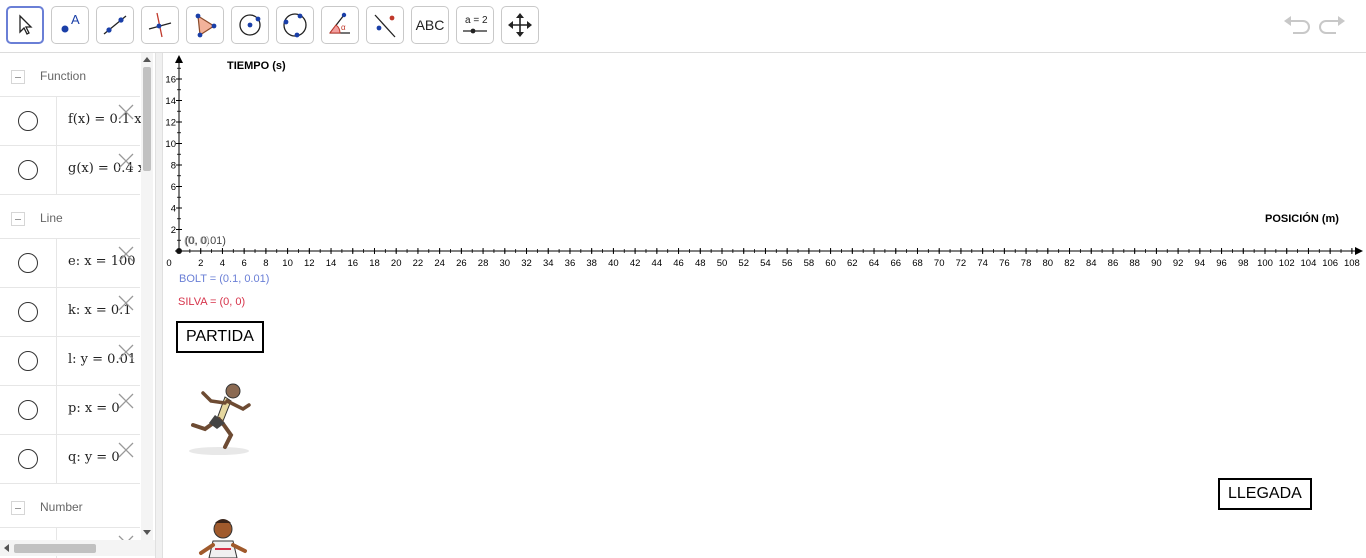 The width and height of the screenshot is (1366, 558). Describe the element at coordinates (548, 263) in the screenshot. I see `x-tick-label: 34` at that location.